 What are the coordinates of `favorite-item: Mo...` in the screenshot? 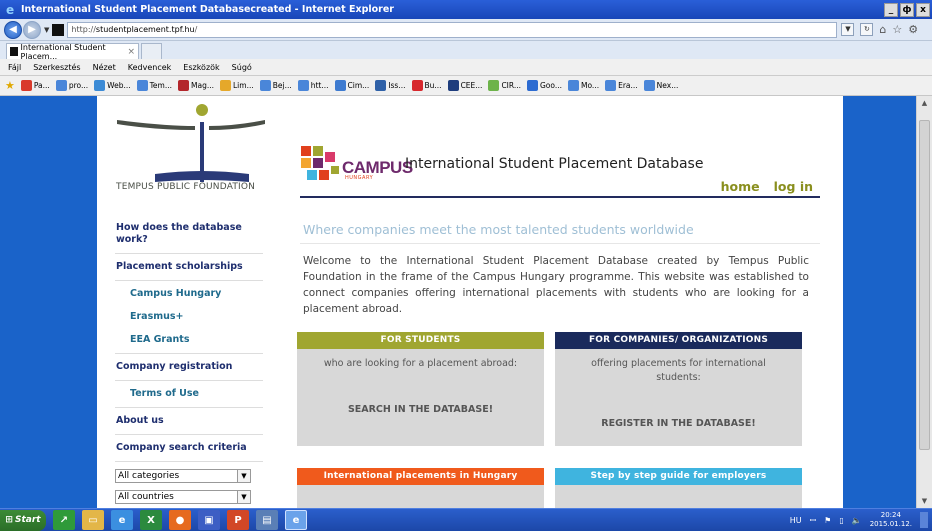 It's located at (583, 85).